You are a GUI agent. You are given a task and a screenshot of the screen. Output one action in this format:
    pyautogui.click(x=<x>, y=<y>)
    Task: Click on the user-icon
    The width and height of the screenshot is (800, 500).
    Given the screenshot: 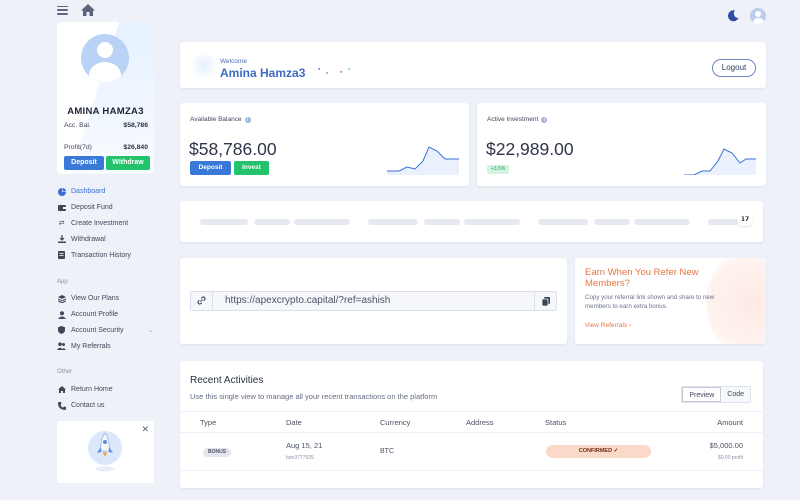 What is the action you would take?
    pyautogui.click(x=61, y=314)
    